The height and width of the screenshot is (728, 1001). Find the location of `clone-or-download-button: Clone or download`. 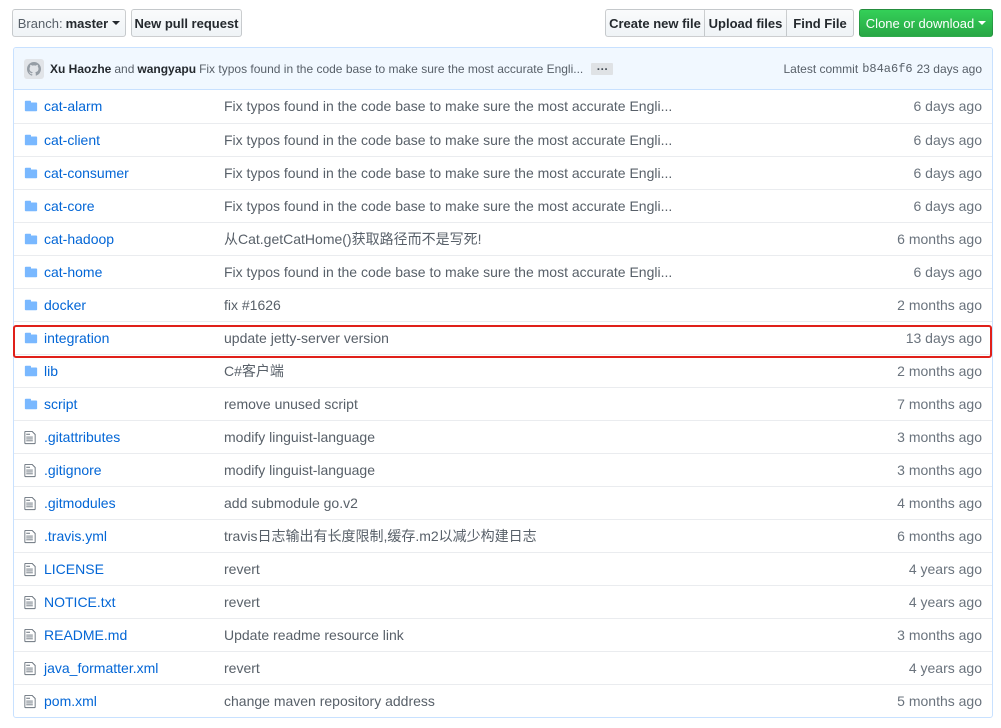

clone-or-download-button: Clone or download is located at coordinates (926, 23).